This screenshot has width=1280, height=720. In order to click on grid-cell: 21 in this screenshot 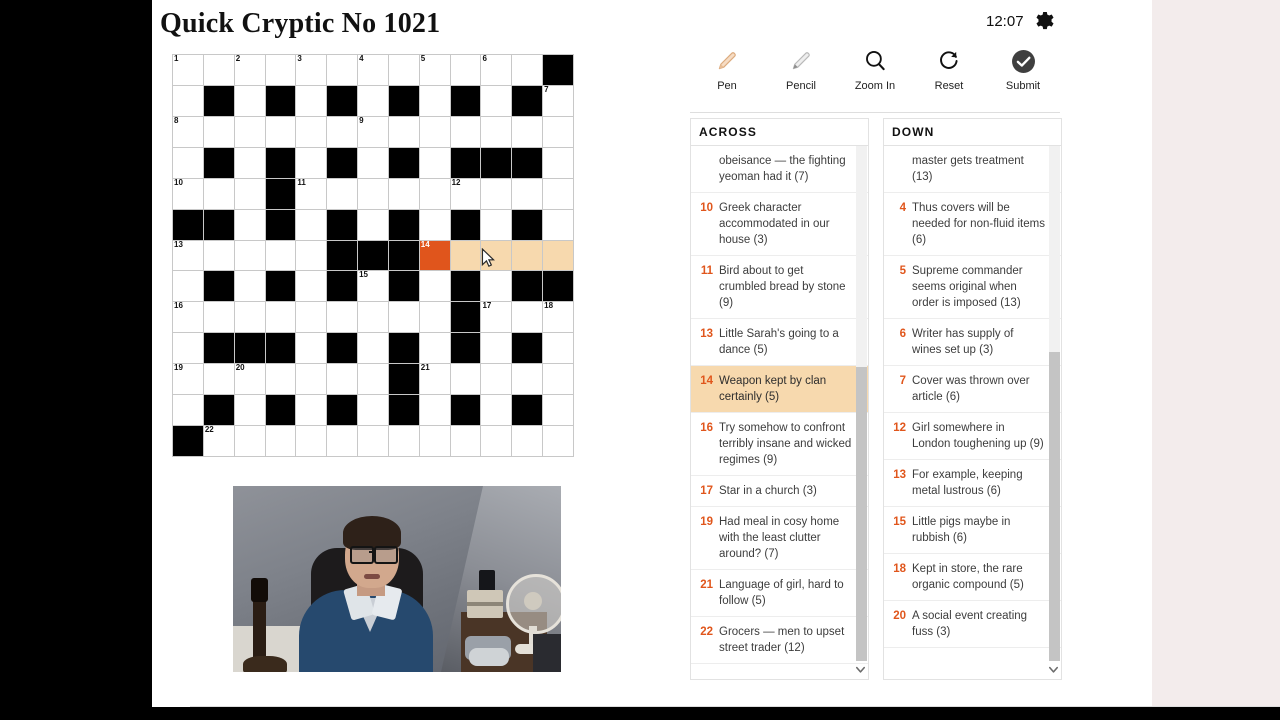, I will do `click(434, 379)`.